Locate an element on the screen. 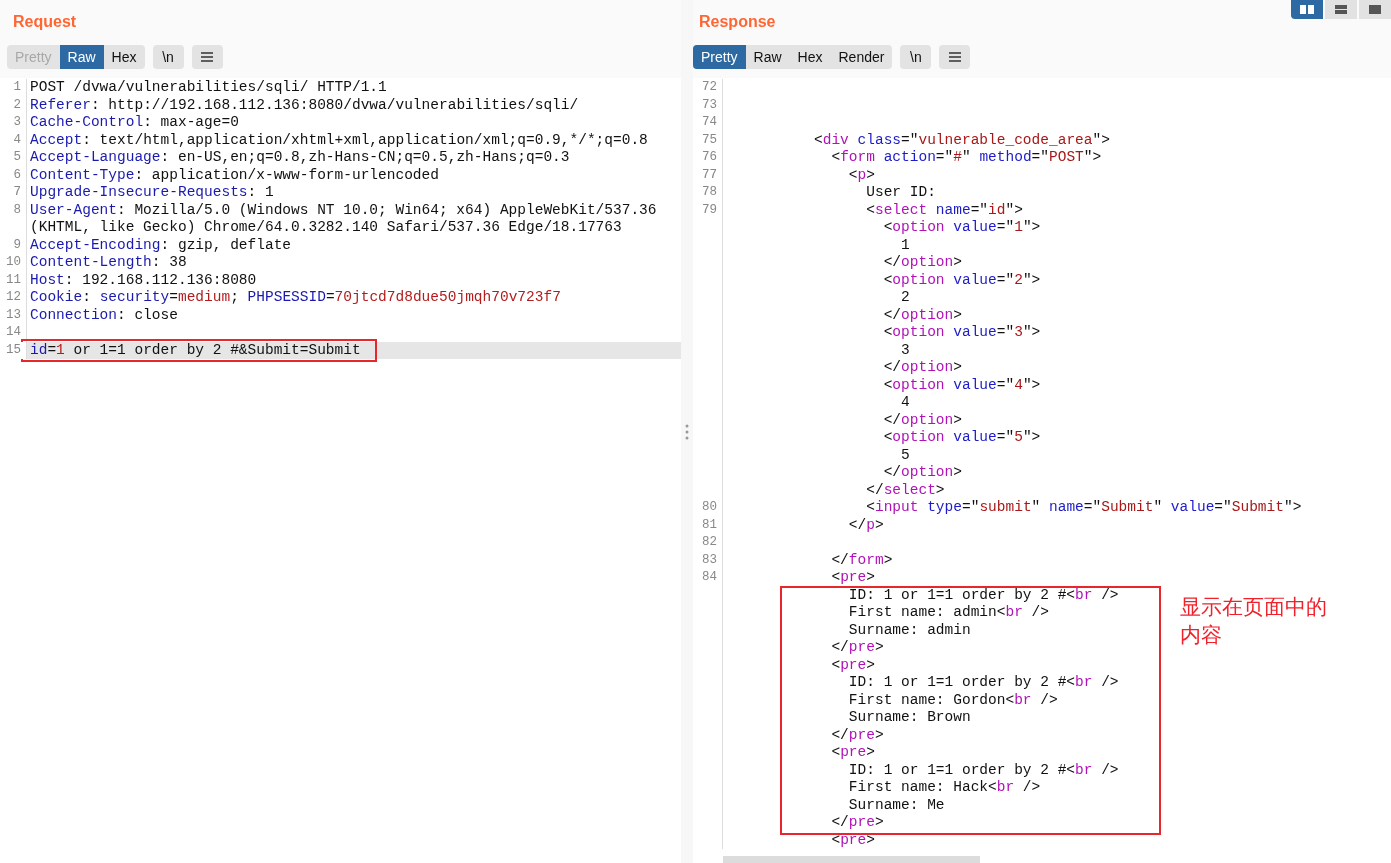  code-line: Accept-Encoding: gzip, deflate is located at coordinates (160, 245).